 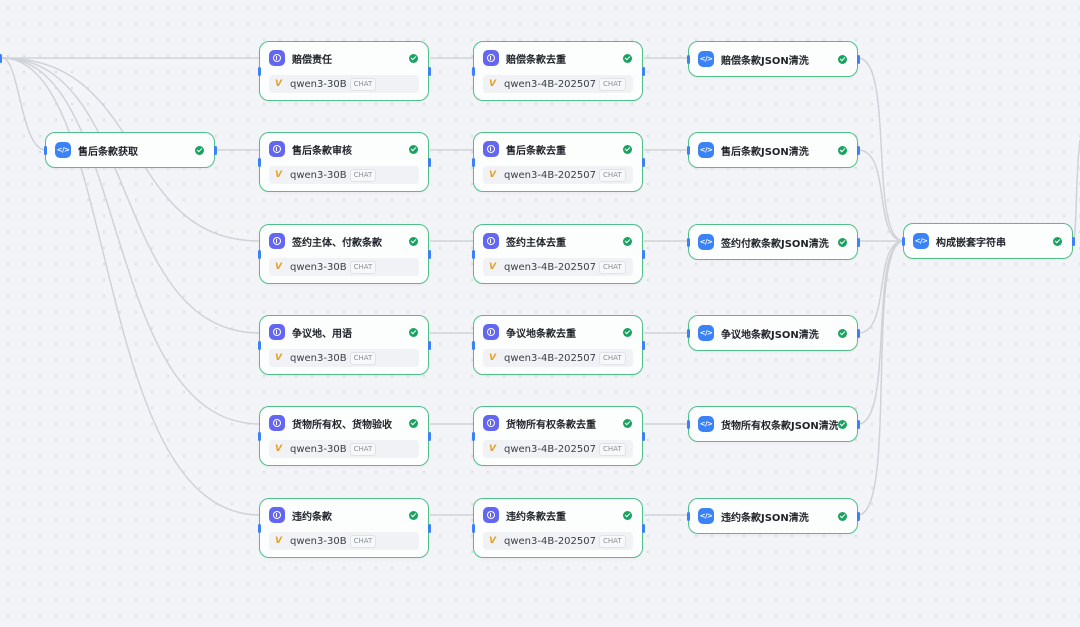 I want to click on after-sales-node: </> 售后条款获取, so click(x=130, y=150).